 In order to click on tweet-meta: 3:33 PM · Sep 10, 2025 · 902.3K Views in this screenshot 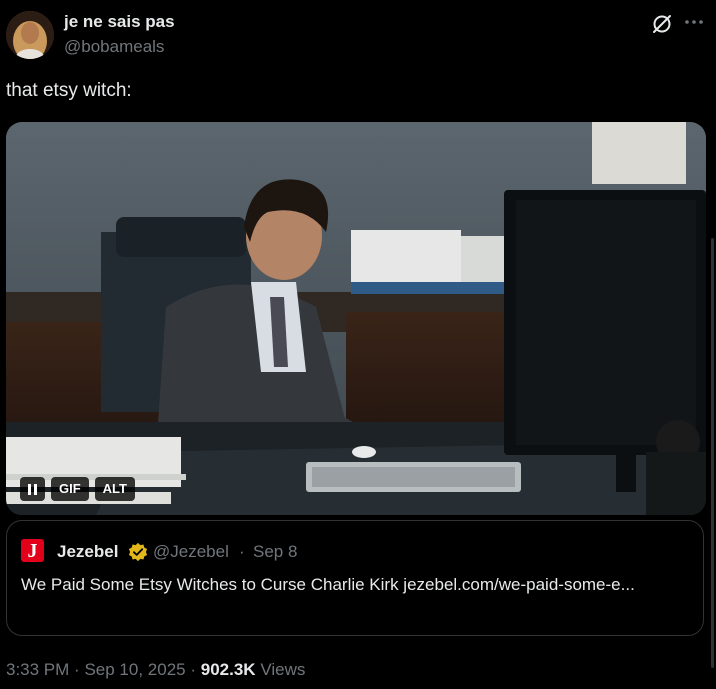, I will do `click(155, 670)`.